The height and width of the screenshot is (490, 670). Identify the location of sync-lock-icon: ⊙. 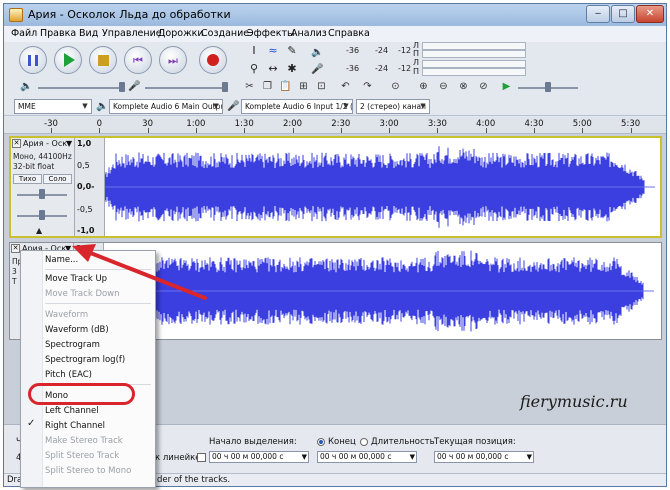
(395, 86).